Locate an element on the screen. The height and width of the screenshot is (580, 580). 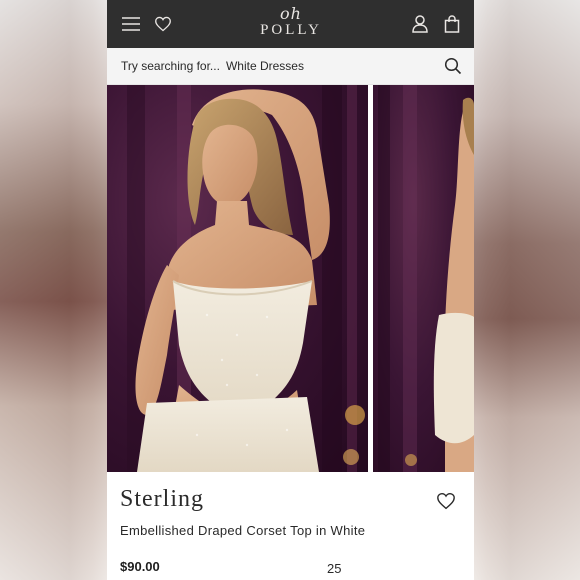
bag-button is located at coordinates (452, 24).